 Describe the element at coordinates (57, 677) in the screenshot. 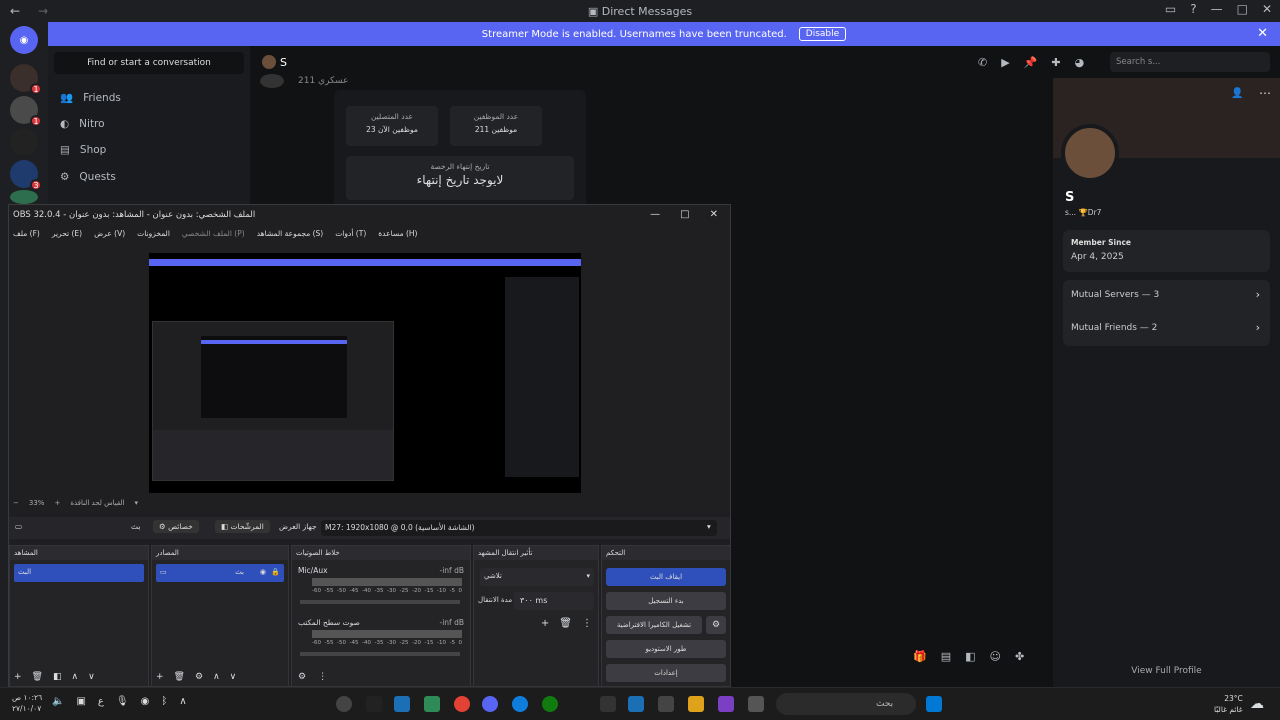

I see `filter-icon: ◧` at that location.